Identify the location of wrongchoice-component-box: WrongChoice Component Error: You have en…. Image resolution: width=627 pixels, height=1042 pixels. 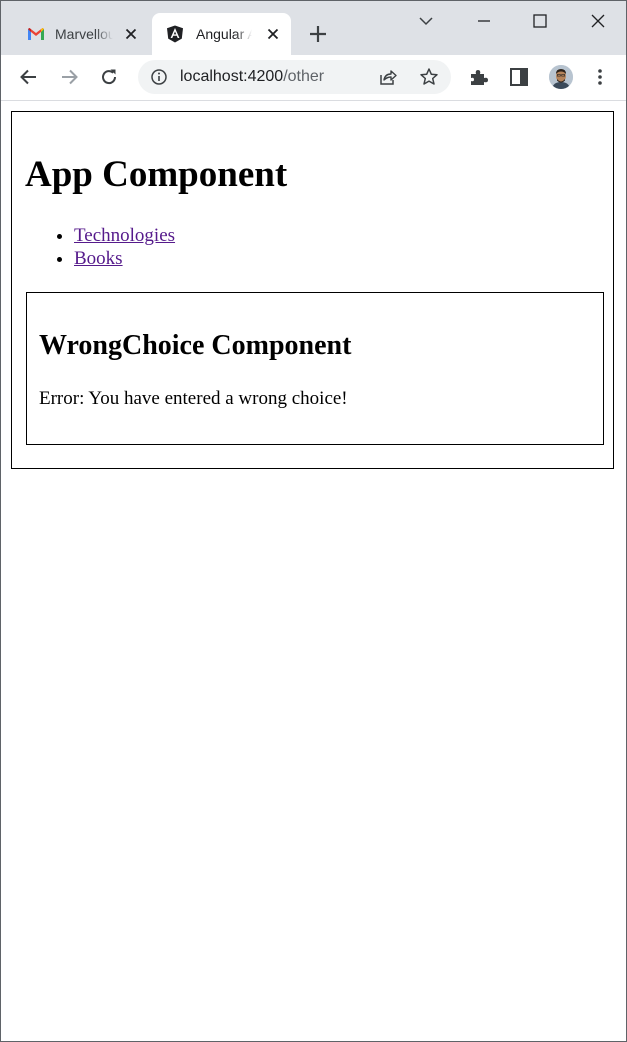
(315, 368).